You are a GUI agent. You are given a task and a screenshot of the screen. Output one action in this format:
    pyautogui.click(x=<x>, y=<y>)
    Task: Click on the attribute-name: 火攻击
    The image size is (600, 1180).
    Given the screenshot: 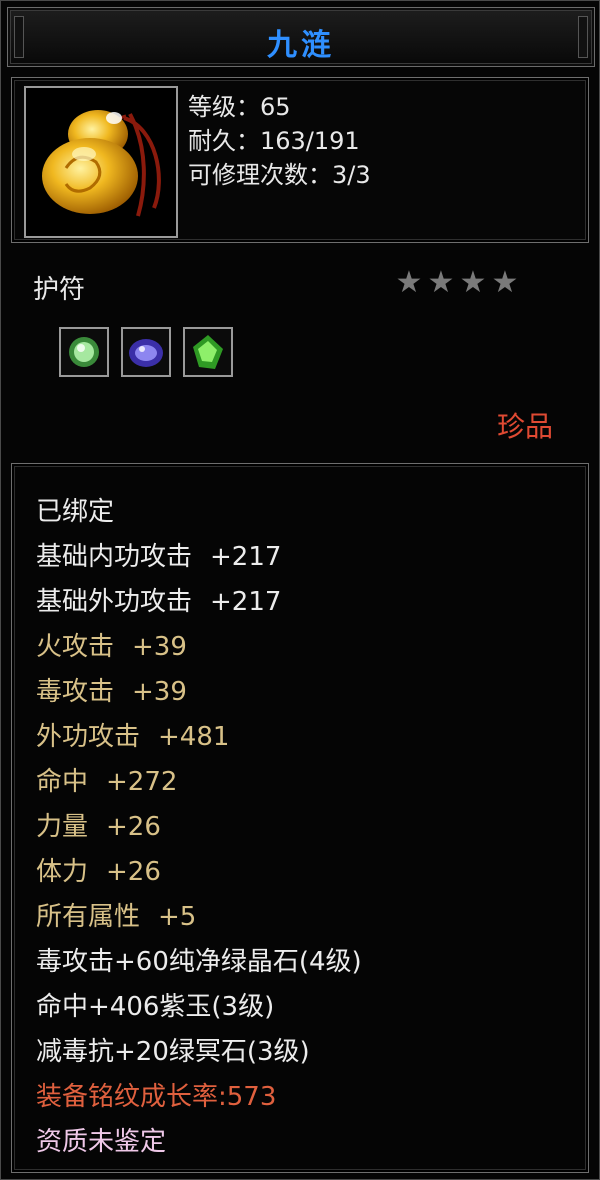 What is the action you would take?
    pyautogui.click(x=75, y=647)
    